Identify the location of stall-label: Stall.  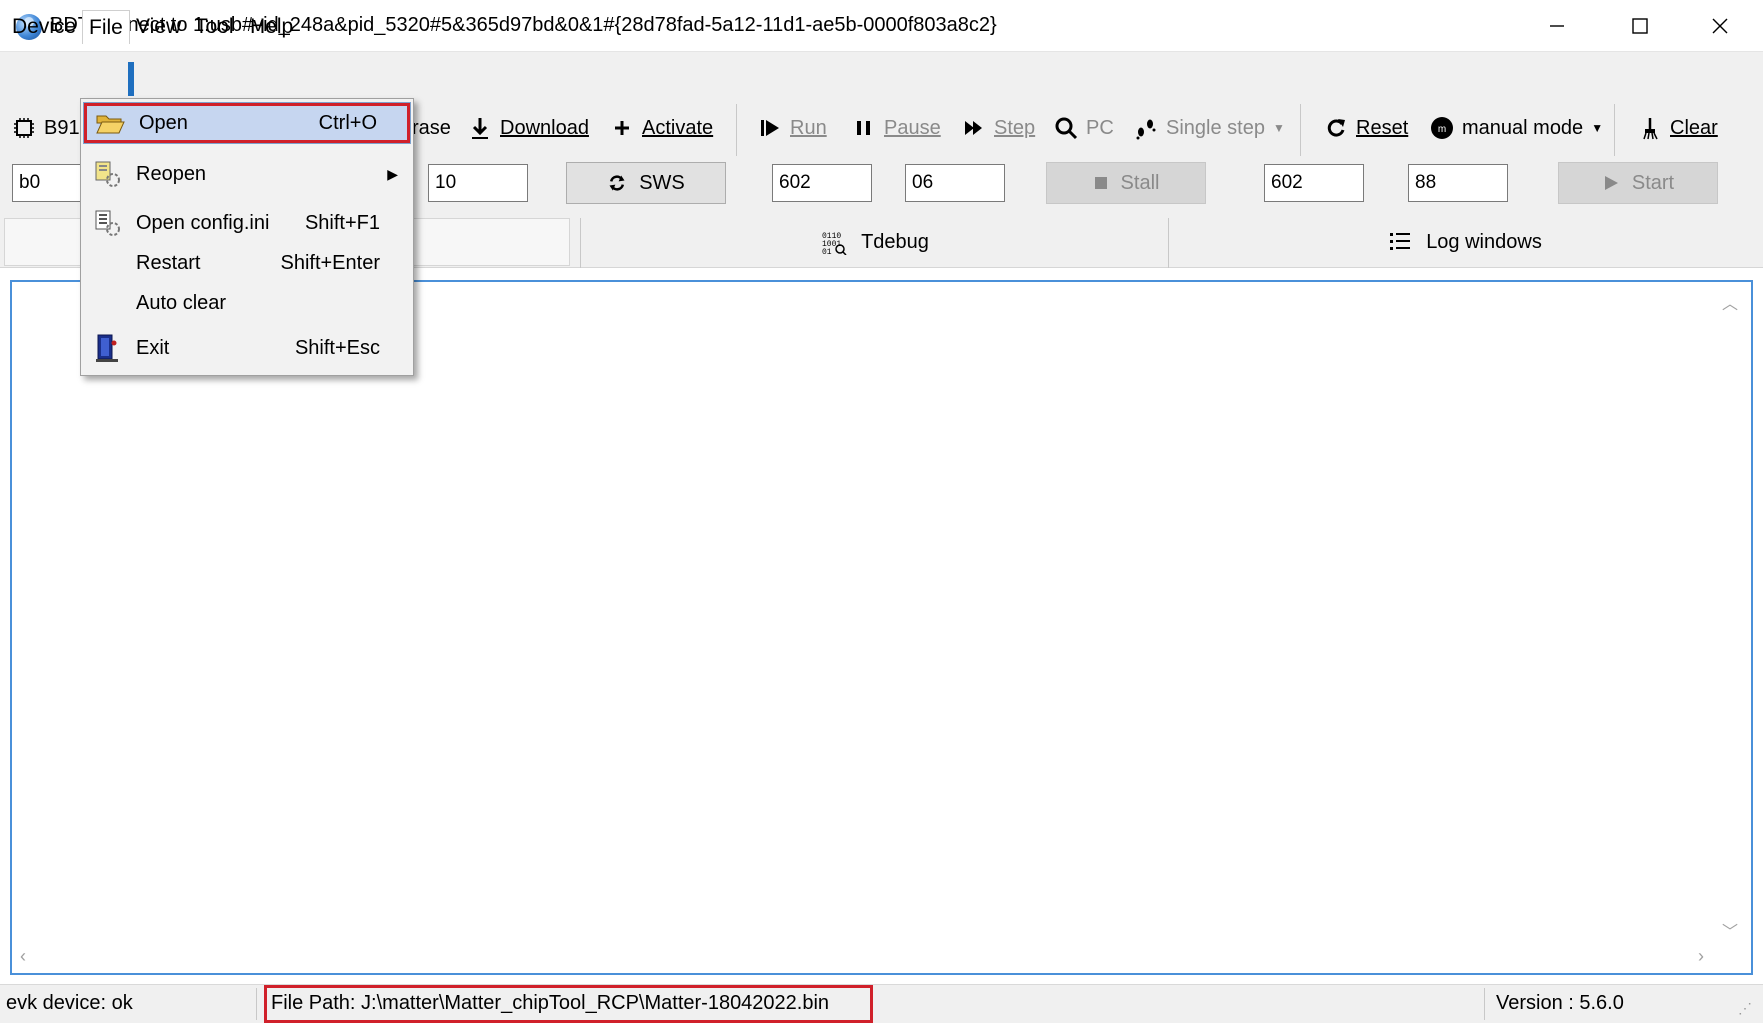
(1140, 182).